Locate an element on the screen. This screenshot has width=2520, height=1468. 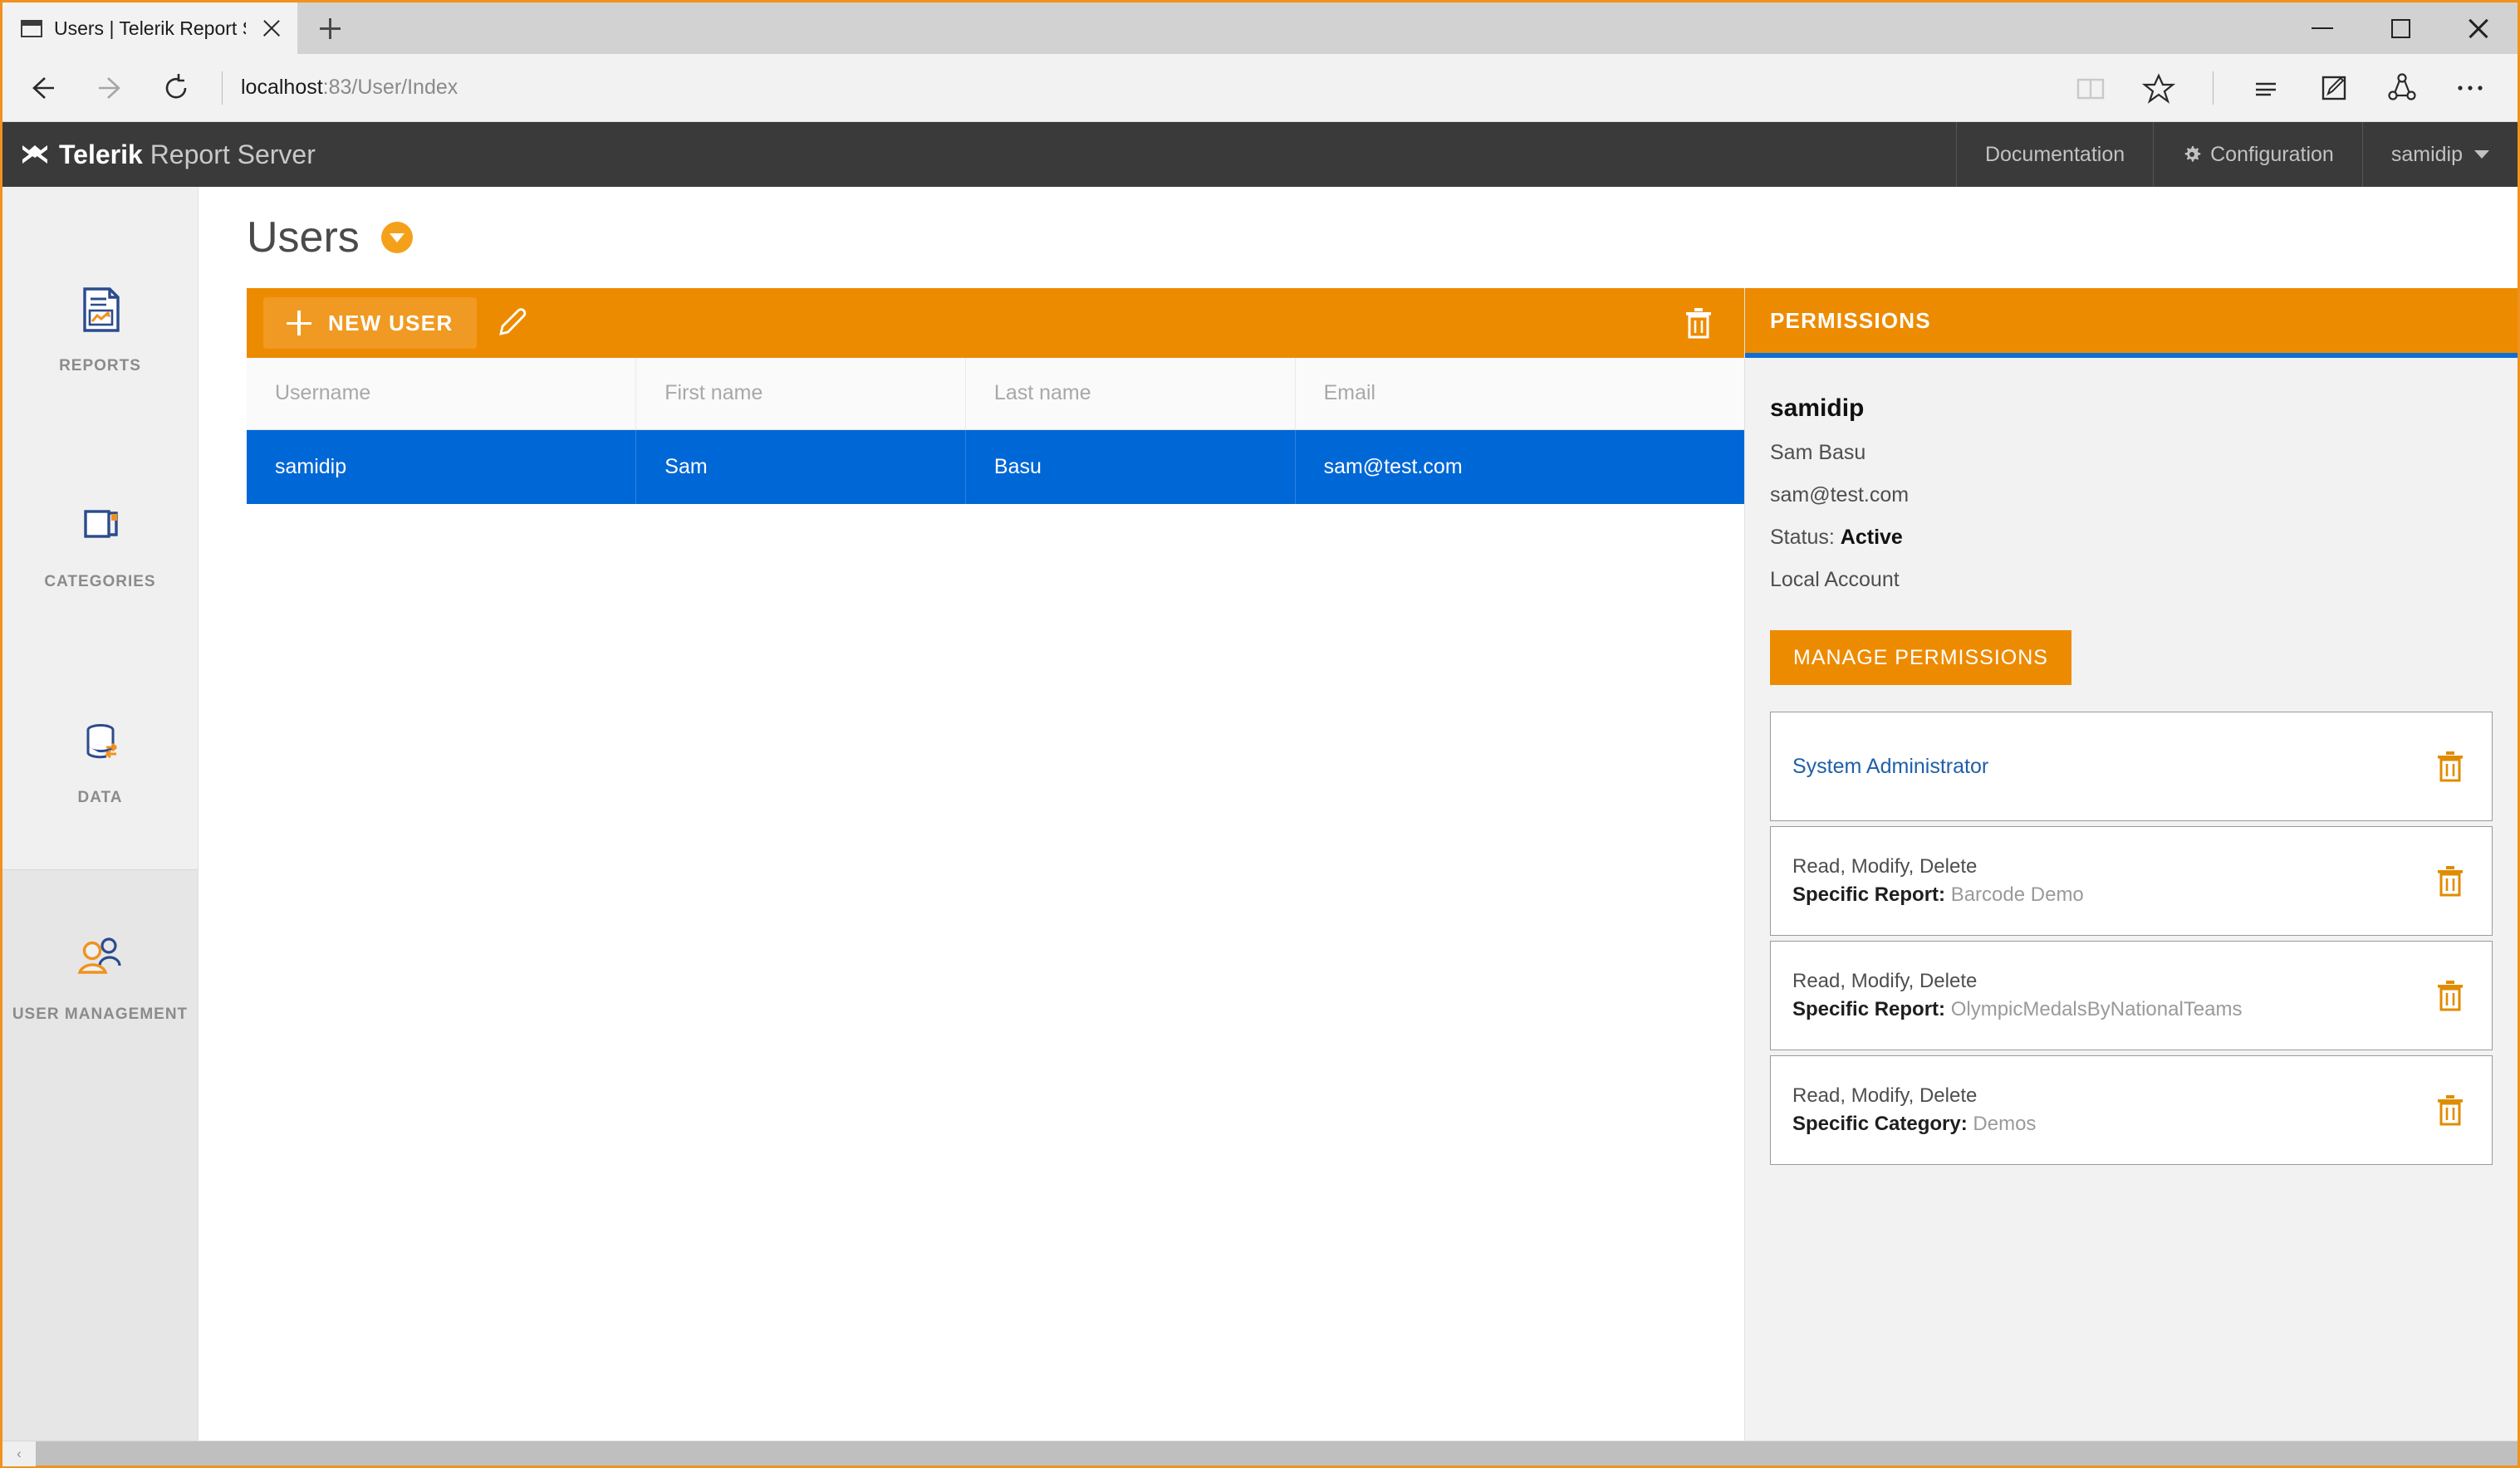
nav-user-label: samidip is located at coordinates (2426, 154).